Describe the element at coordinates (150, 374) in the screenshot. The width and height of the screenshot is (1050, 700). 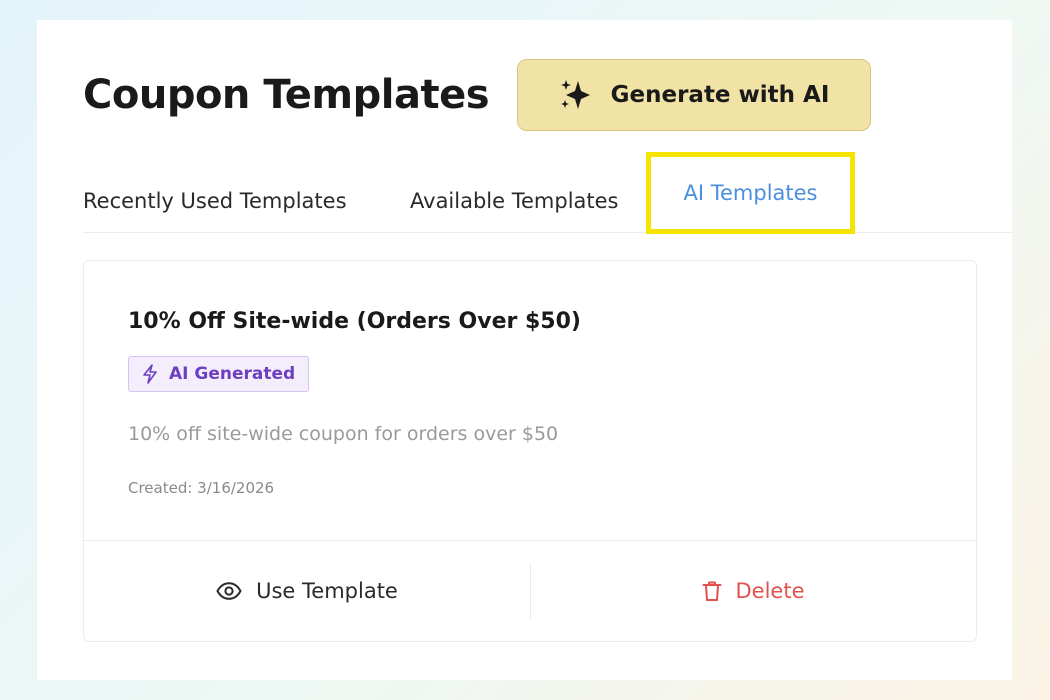
I see `lightning-icon` at that location.